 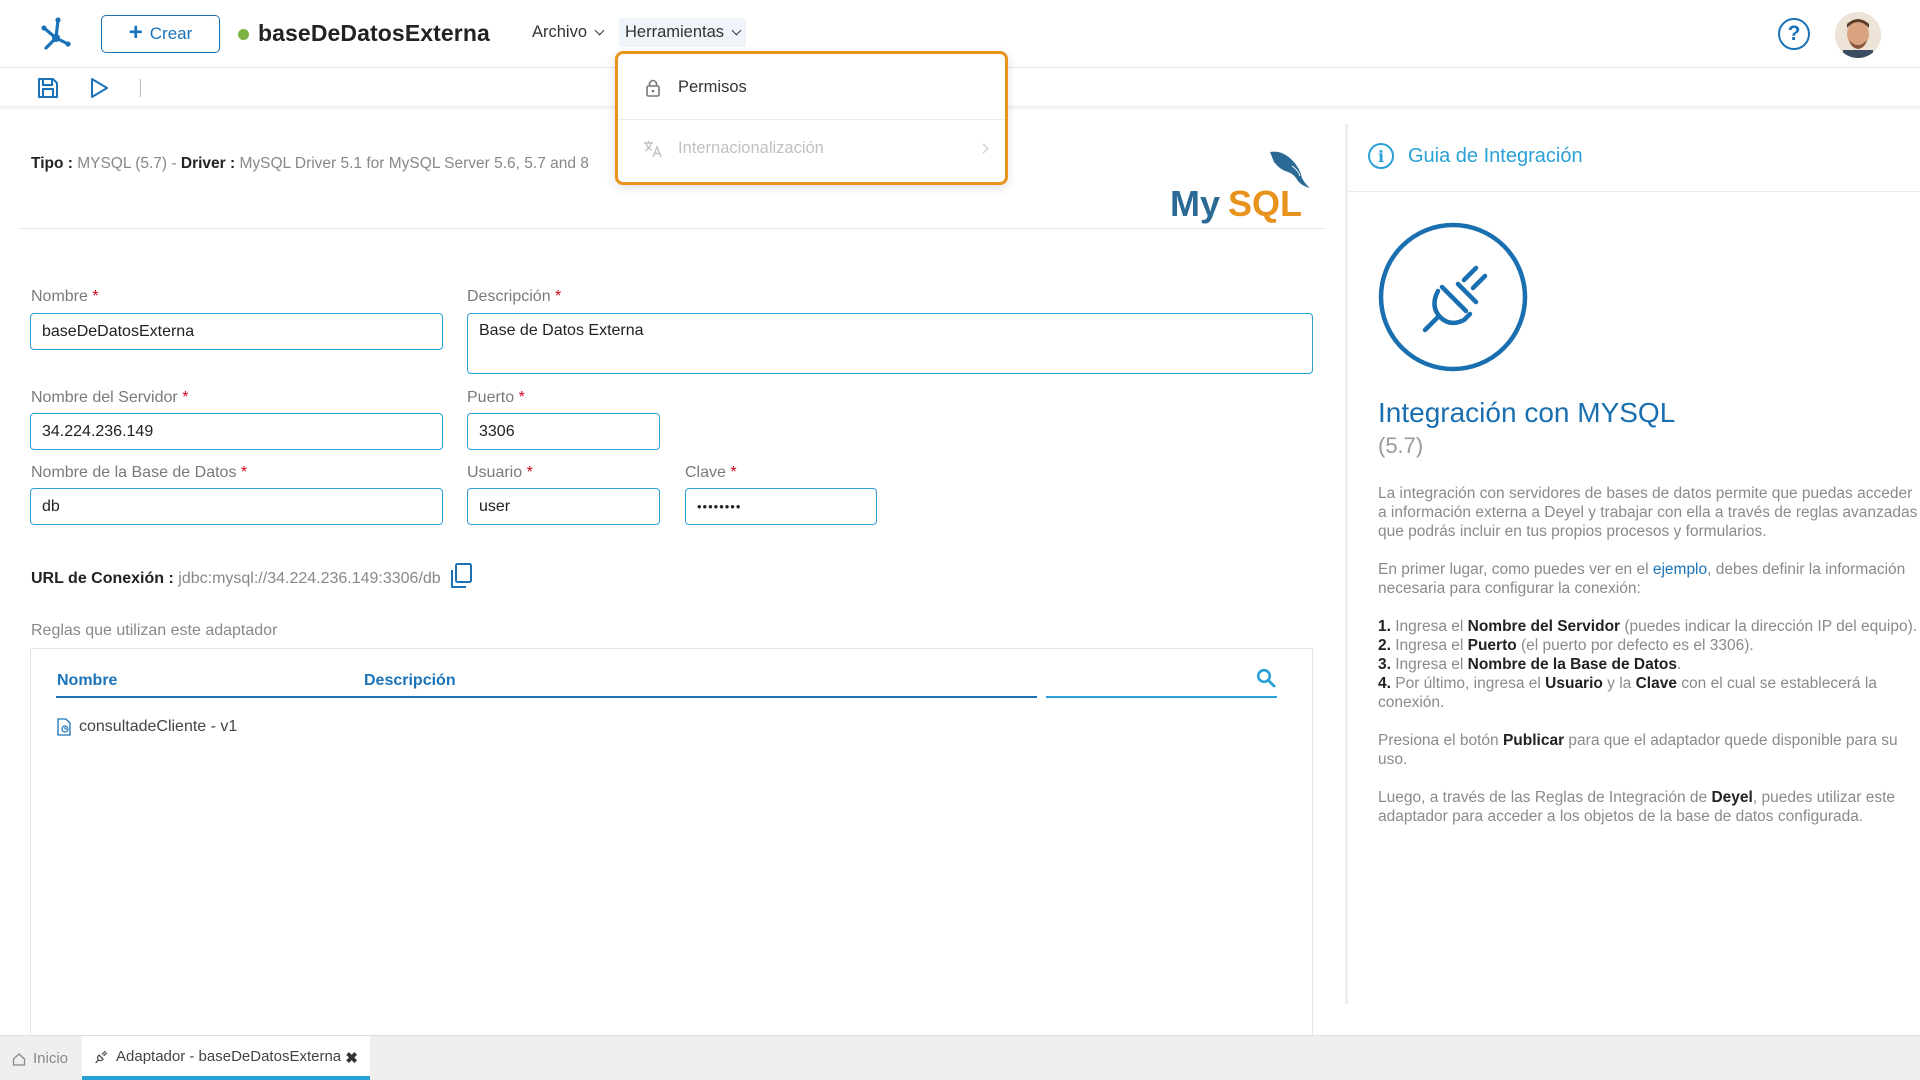 I want to click on basedatos-field: db, so click(x=236, y=506).